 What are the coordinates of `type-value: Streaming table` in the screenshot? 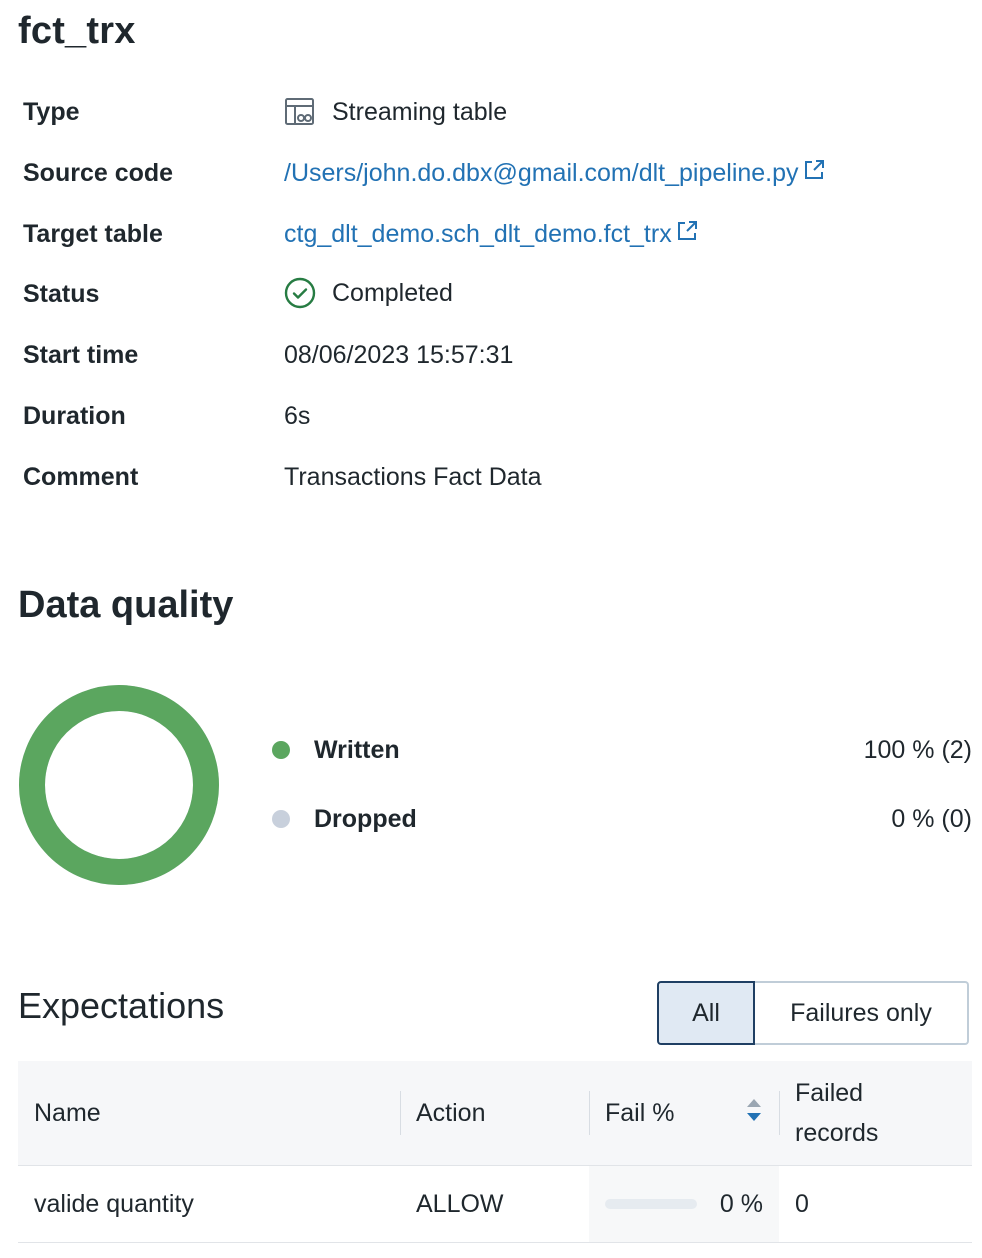 It's located at (420, 111).